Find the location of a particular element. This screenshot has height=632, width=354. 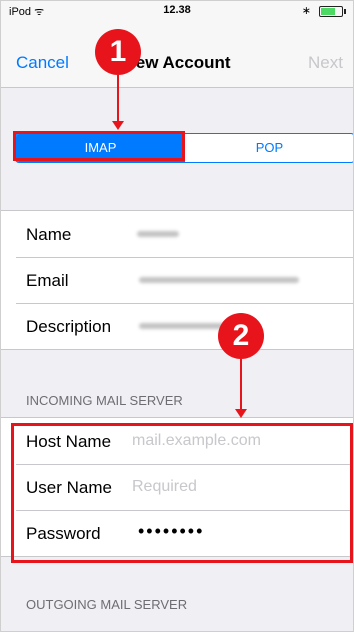

callout-badge-1: 1 is located at coordinates (118, 52).